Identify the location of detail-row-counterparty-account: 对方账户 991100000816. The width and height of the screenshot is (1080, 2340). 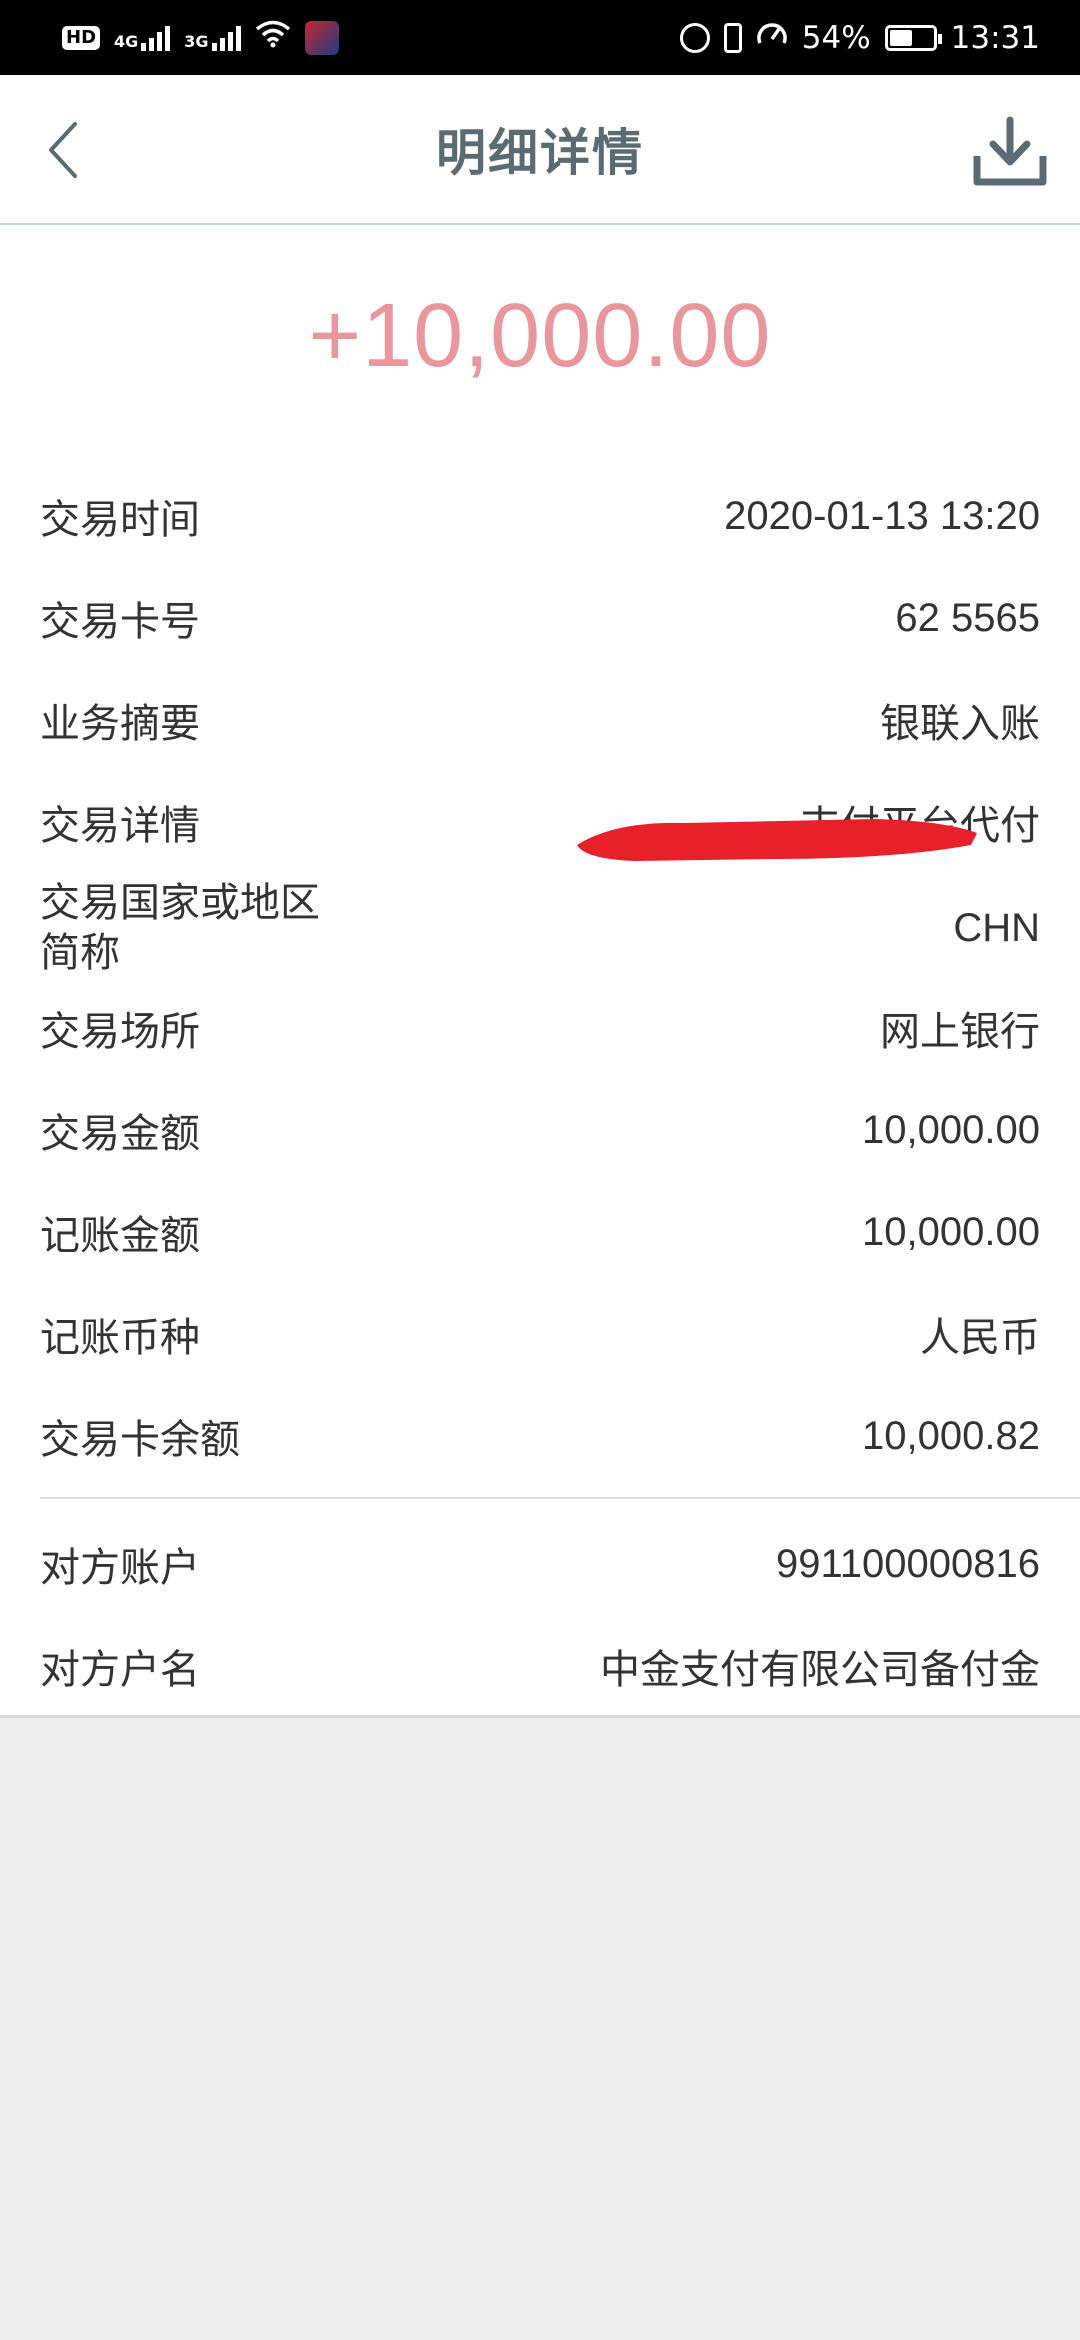
(540, 1564).